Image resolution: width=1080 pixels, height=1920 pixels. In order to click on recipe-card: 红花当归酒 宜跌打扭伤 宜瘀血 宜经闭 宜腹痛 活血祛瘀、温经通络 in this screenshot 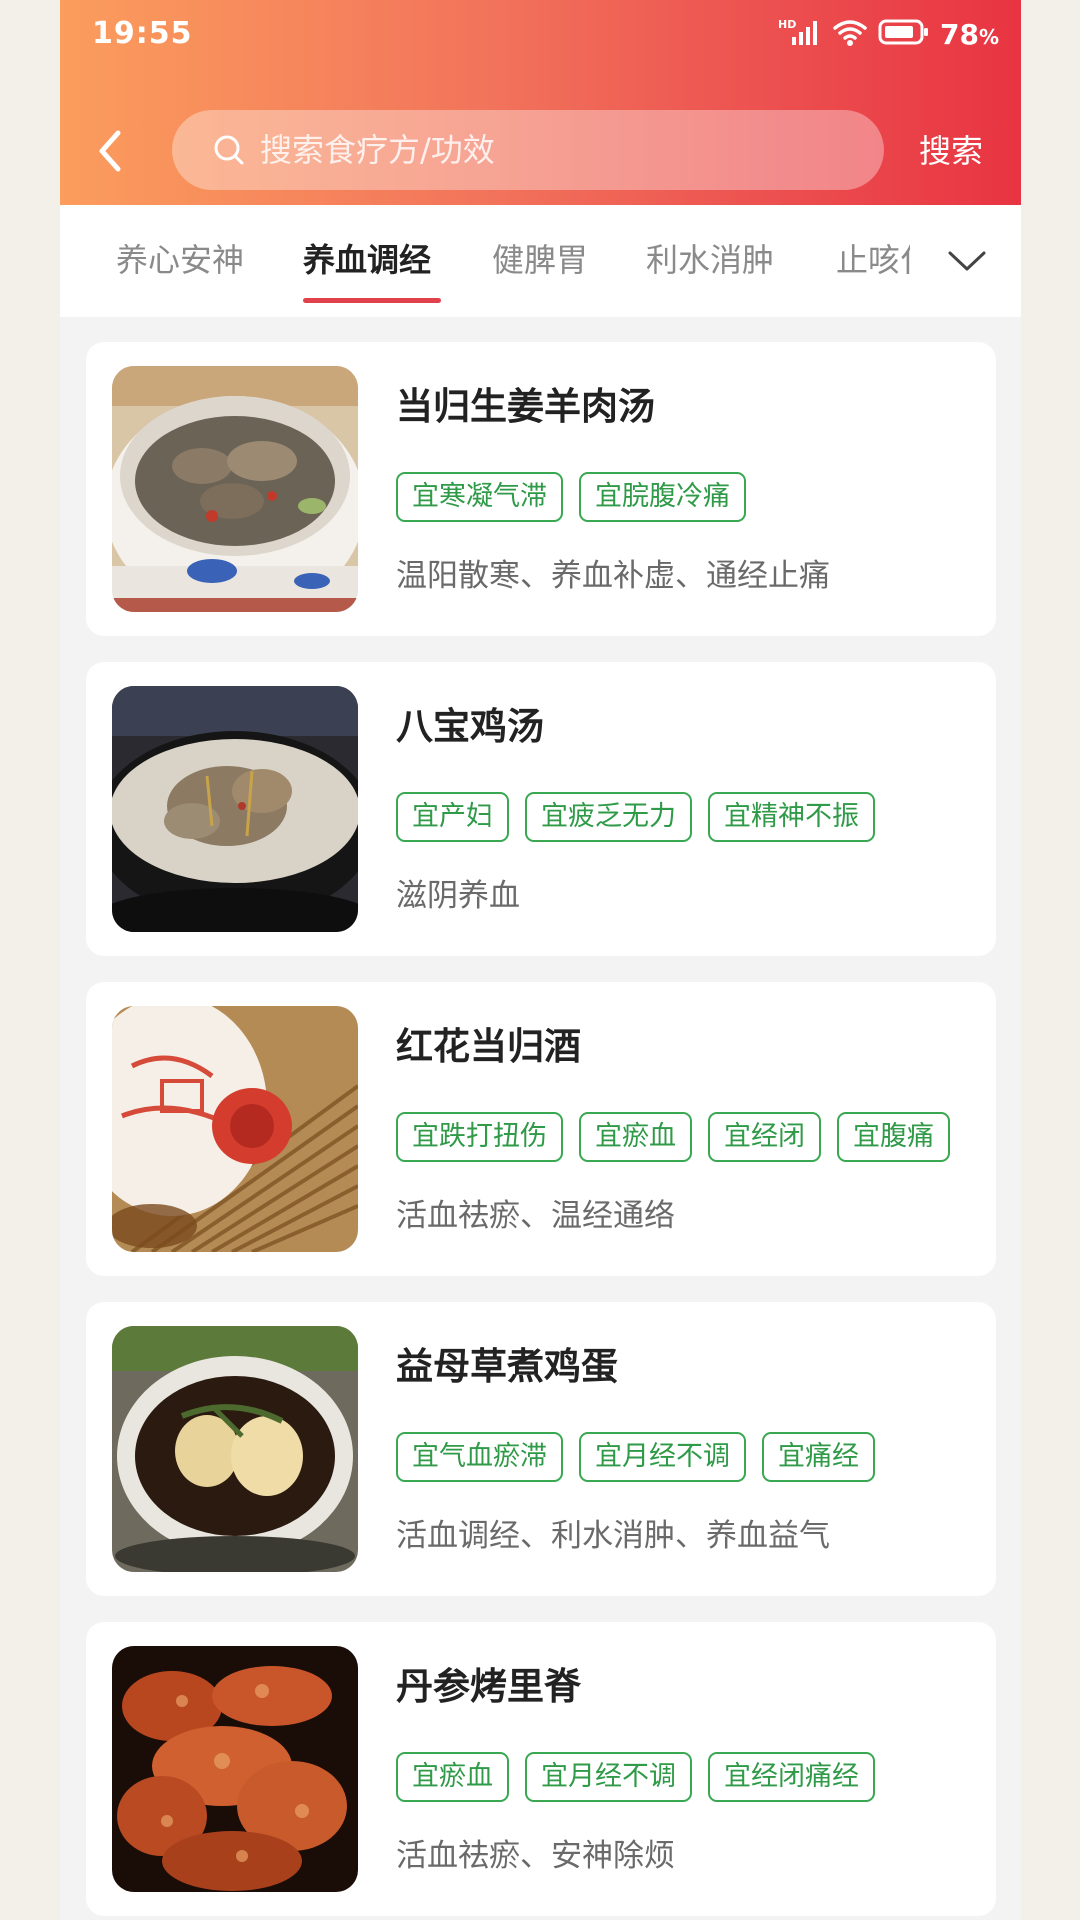, I will do `click(541, 1129)`.